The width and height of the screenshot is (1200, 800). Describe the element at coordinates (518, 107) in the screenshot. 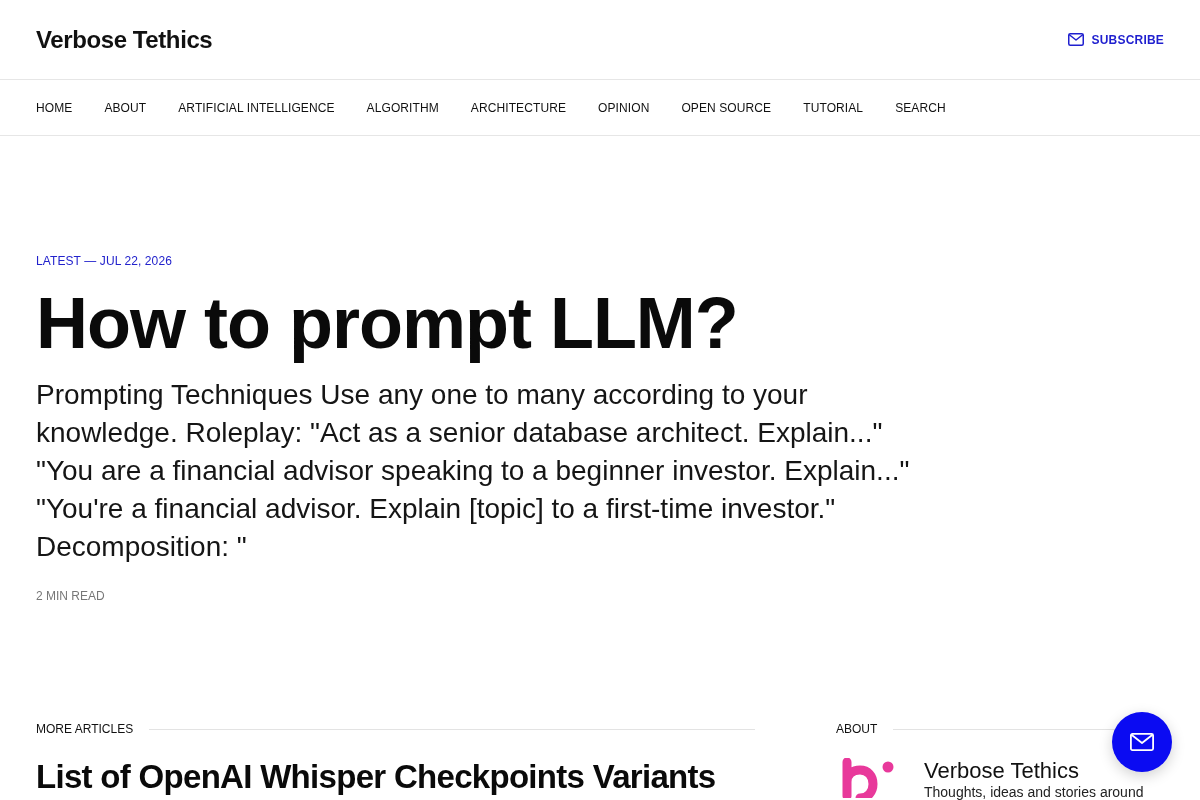

I see `nav-link: ARCHITECTURE` at that location.